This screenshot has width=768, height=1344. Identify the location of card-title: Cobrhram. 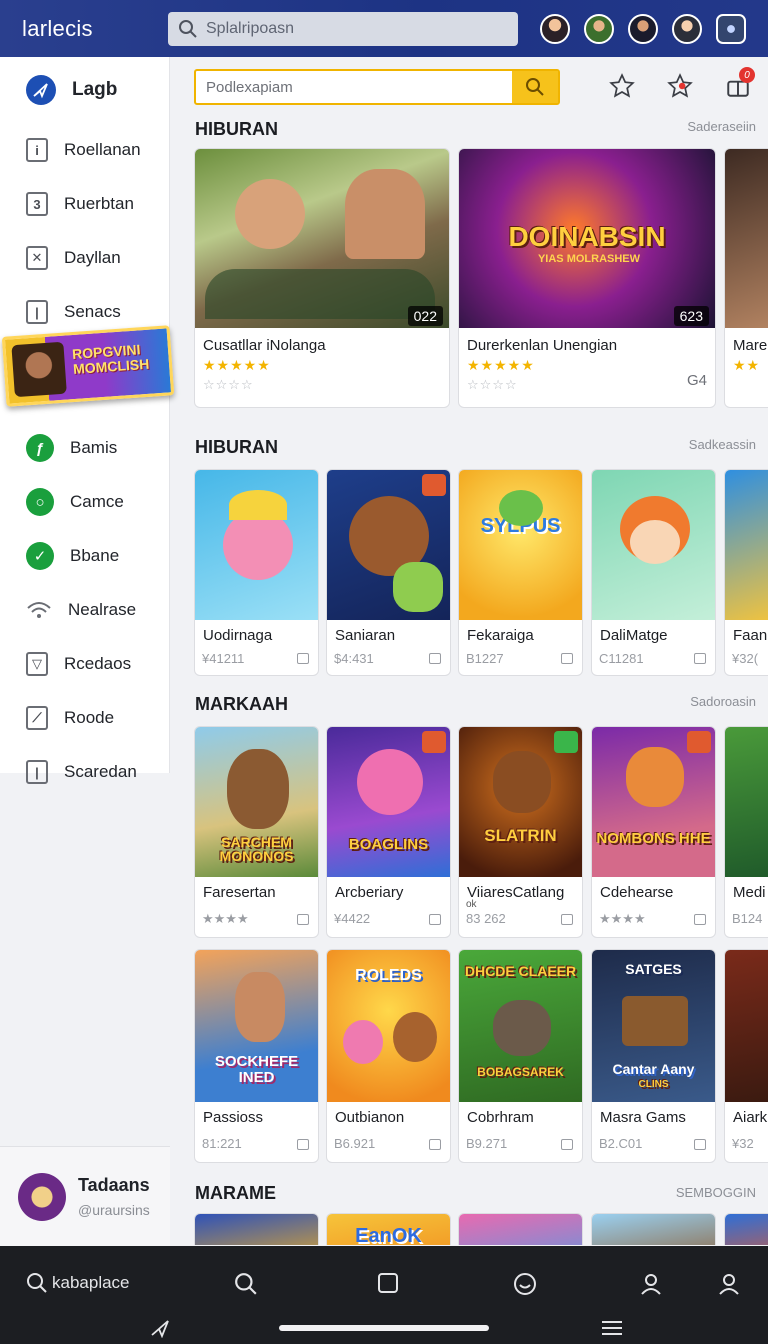
(500, 1117).